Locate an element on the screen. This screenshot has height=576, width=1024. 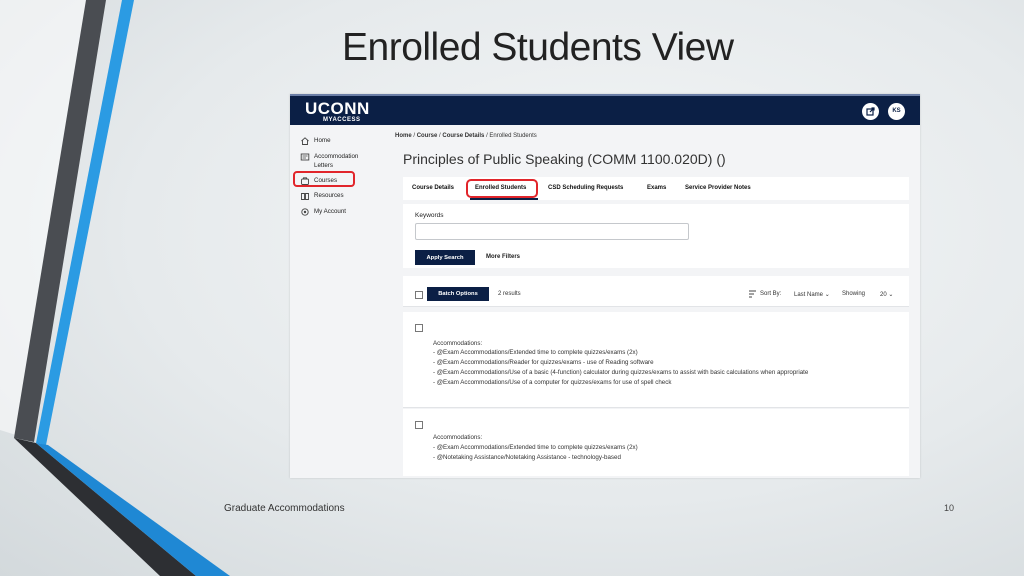
search-panel: Keywords Apply Search More Filters is located at coordinates (656, 236).